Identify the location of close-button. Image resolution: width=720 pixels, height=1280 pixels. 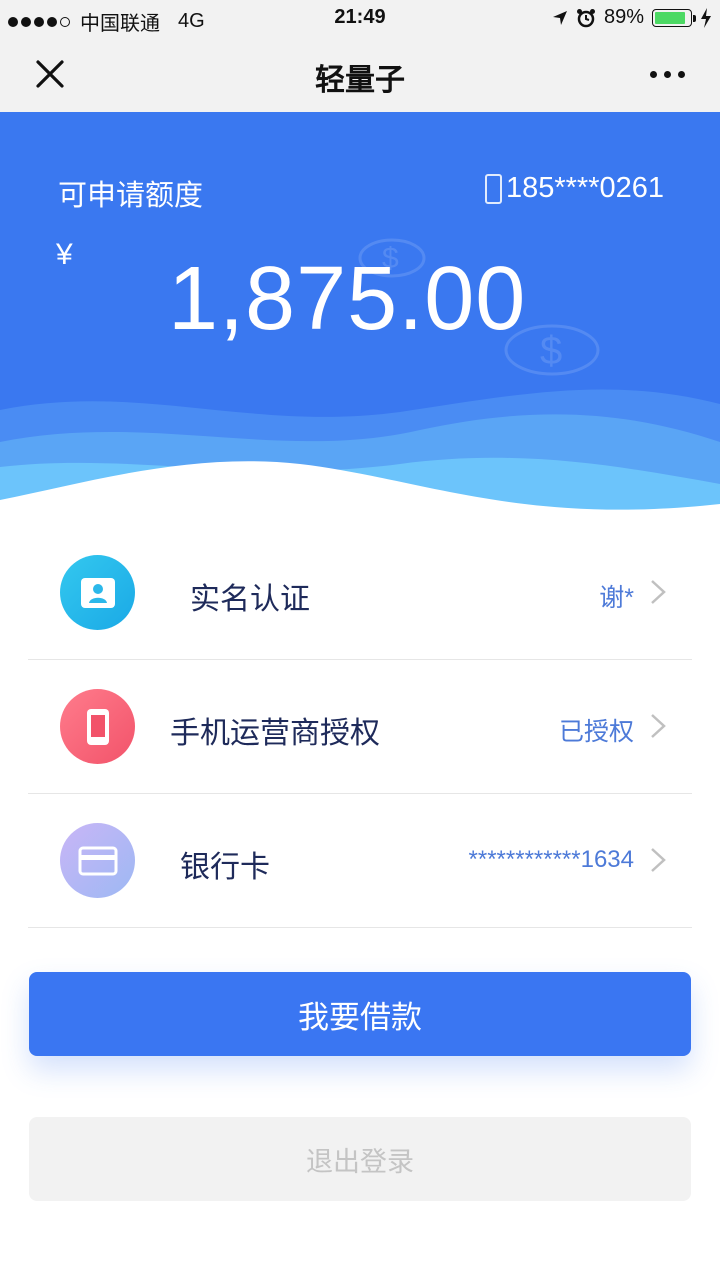
(50, 74).